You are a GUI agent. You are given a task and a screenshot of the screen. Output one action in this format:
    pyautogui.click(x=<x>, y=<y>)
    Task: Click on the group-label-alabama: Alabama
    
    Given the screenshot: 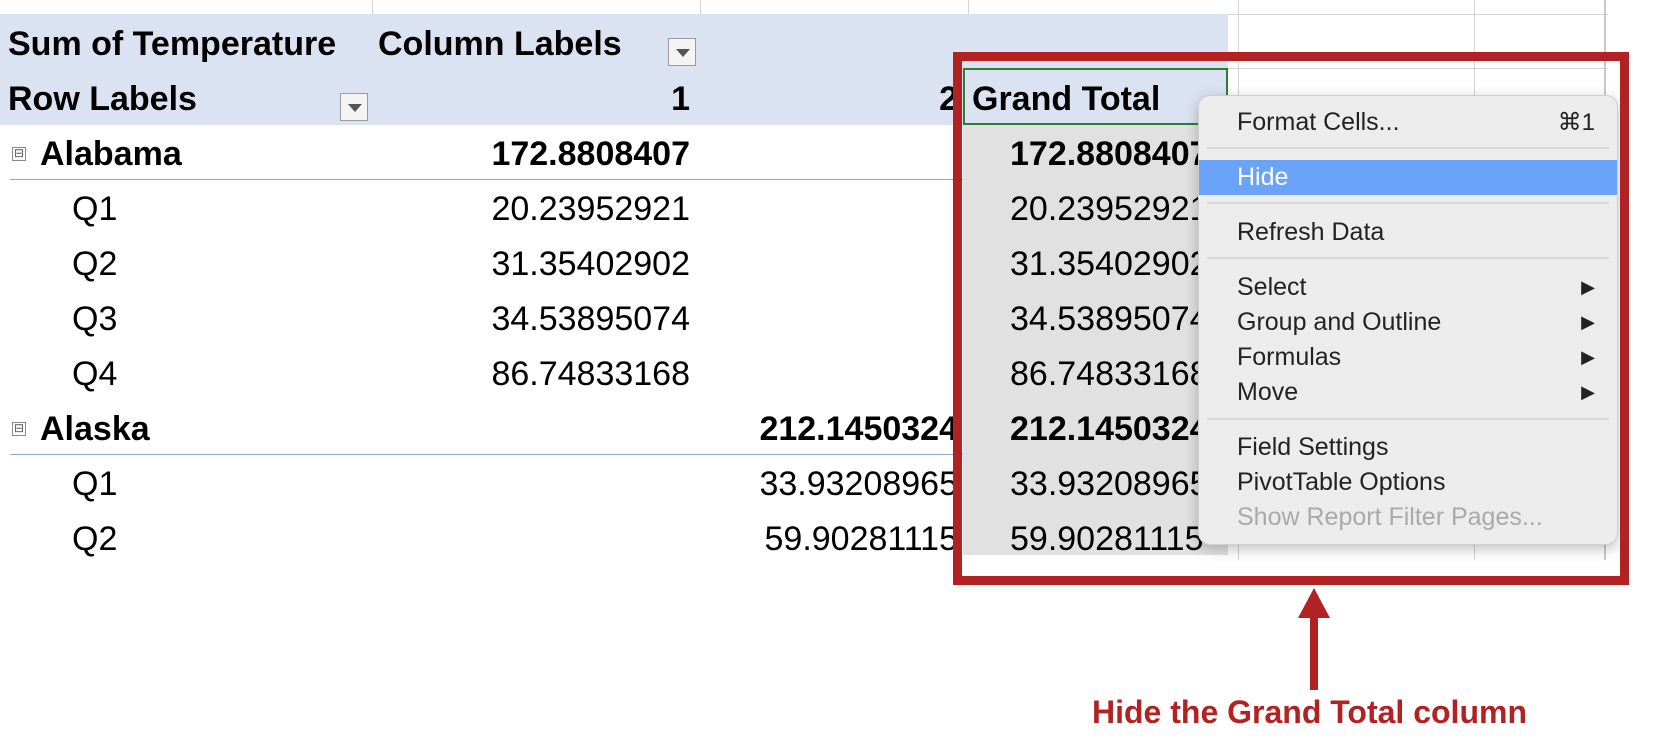 What is the action you would take?
    pyautogui.click(x=111, y=154)
    